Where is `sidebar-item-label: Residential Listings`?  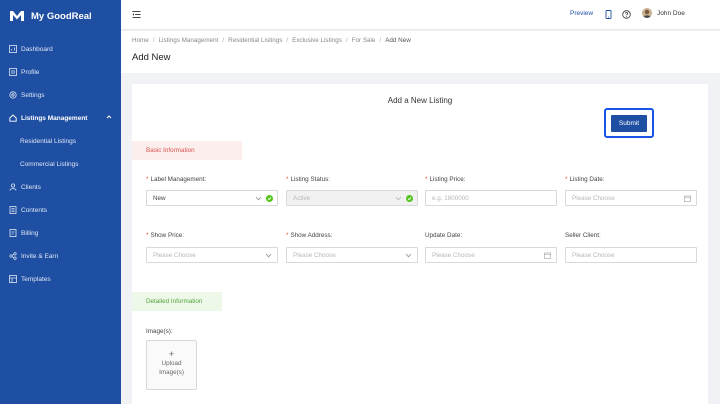 sidebar-item-label: Residential Listings is located at coordinates (48, 141).